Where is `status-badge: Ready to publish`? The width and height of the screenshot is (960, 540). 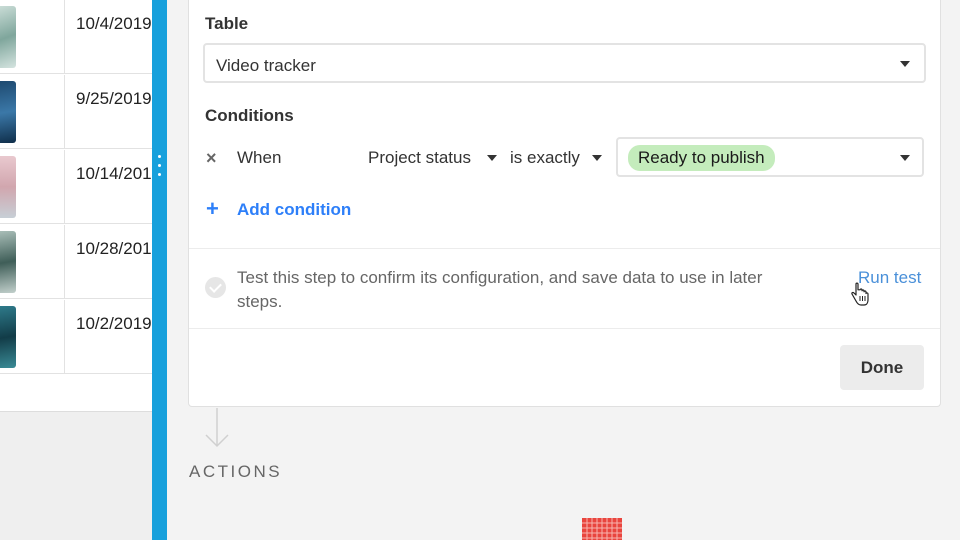 status-badge: Ready to publish is located at coordinates (701, 158).